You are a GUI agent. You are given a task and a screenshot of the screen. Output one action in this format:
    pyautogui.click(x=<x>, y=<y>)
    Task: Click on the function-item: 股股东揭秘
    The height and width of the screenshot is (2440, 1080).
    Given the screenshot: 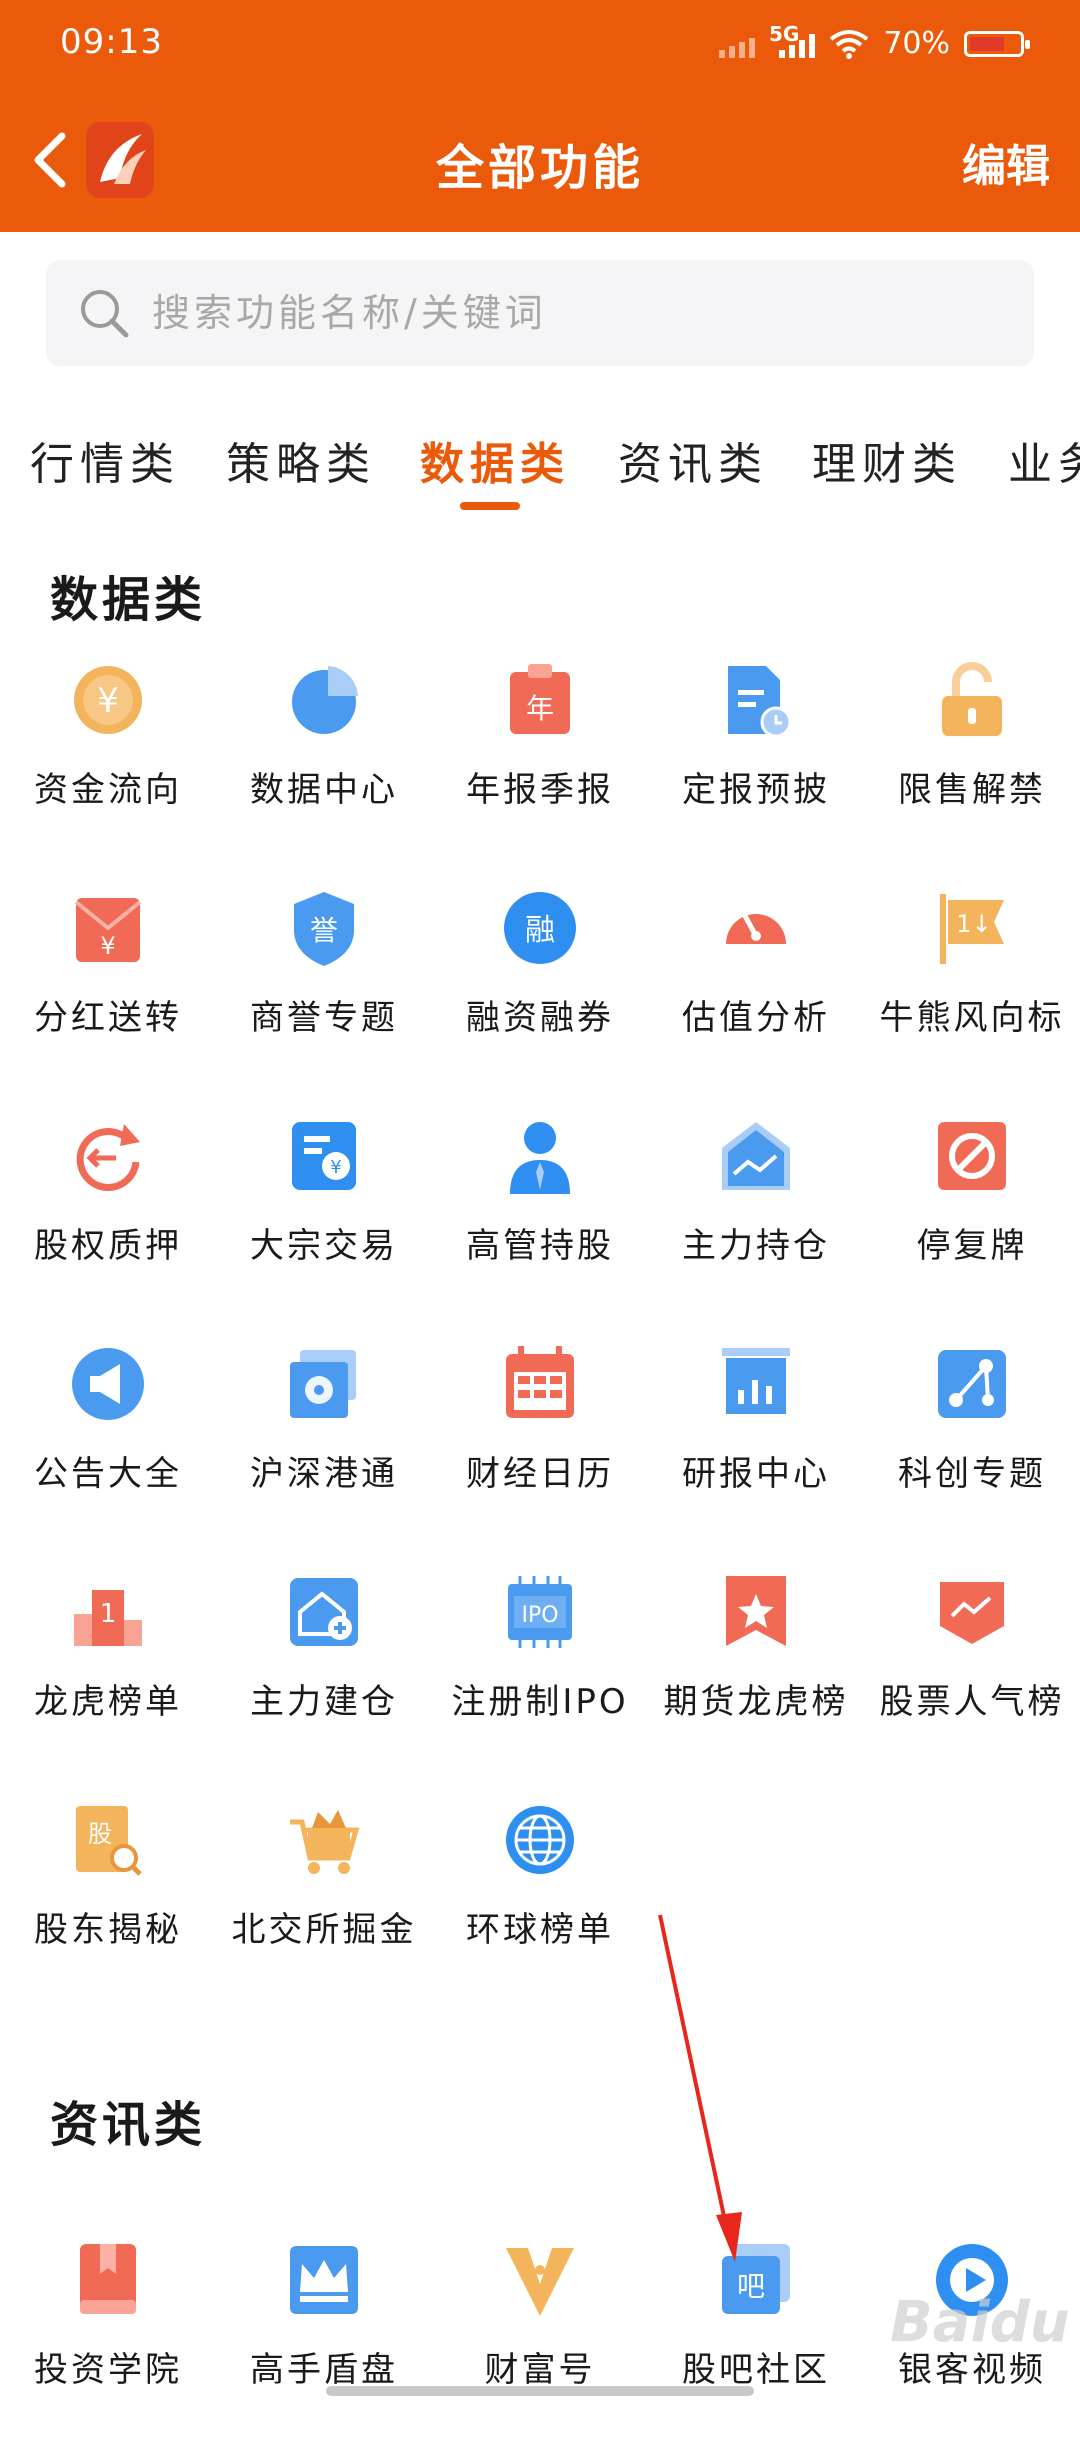 What is the action you would take?
    pyautogui.click(x=108, y=1900)
    